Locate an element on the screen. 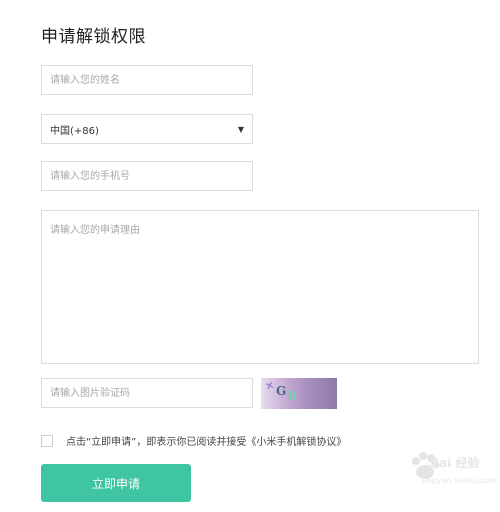  watermark-url: jingyan.baidu.com is located at coordinates (459, 480).